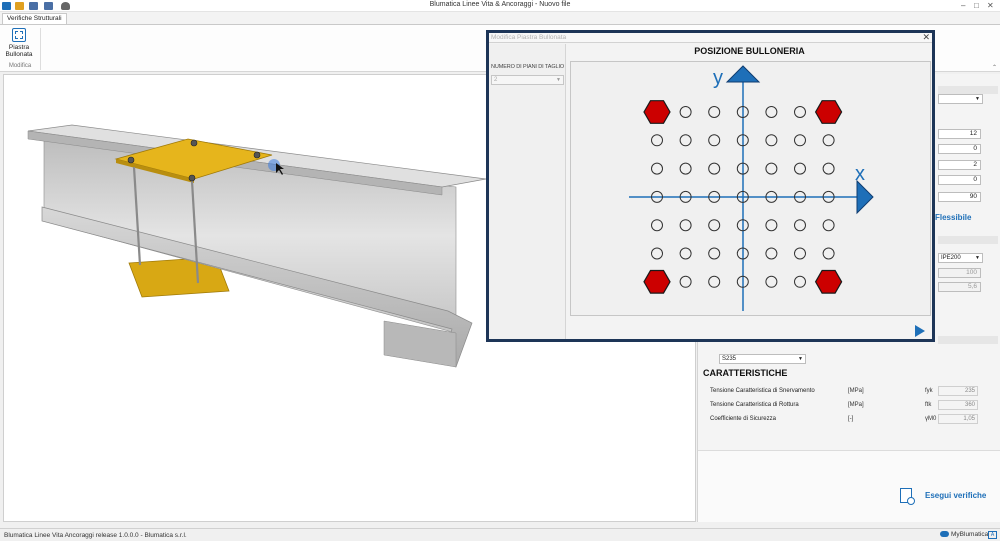  What do you see at coordinates (860, 174) in the screenshot?
I see `x-axis-label: x` at bounding box center [860, 174].